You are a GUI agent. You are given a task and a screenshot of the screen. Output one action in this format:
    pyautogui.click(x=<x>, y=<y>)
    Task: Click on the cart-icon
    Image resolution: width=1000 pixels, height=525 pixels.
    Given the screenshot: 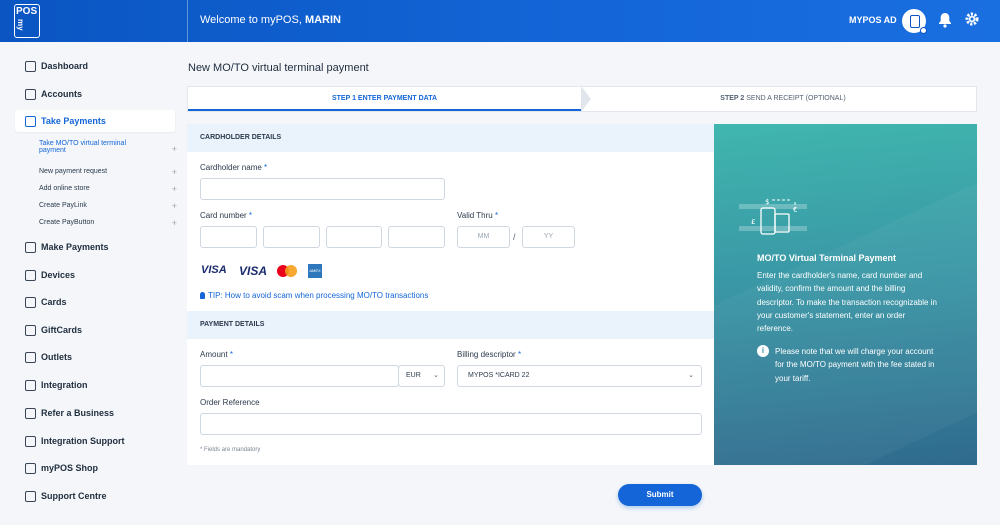 What is the action you would take?
    pyautogui.click(x=30, y=441)
    